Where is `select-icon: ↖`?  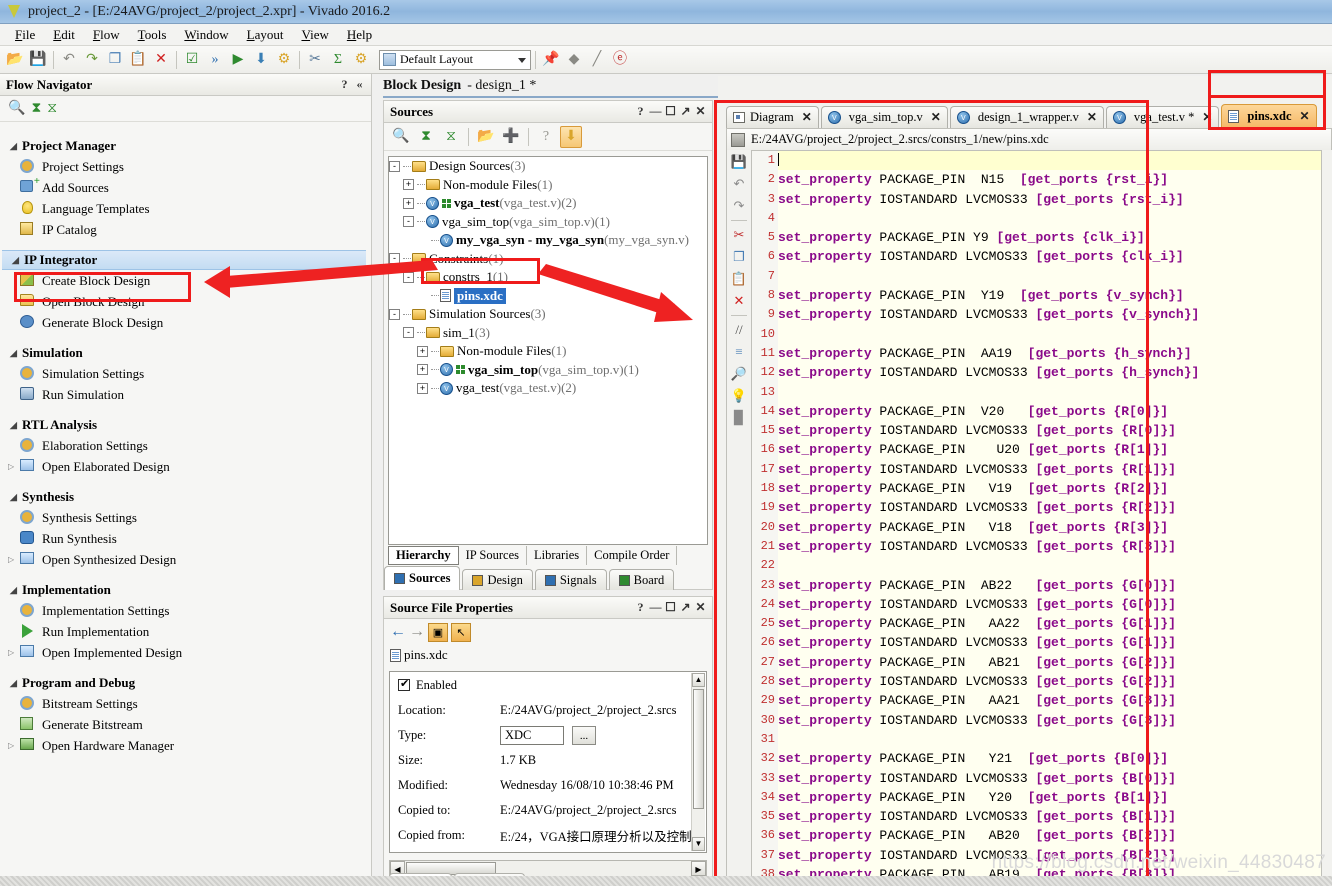
select-icon: ↖ is located at coordinates (461, 632).